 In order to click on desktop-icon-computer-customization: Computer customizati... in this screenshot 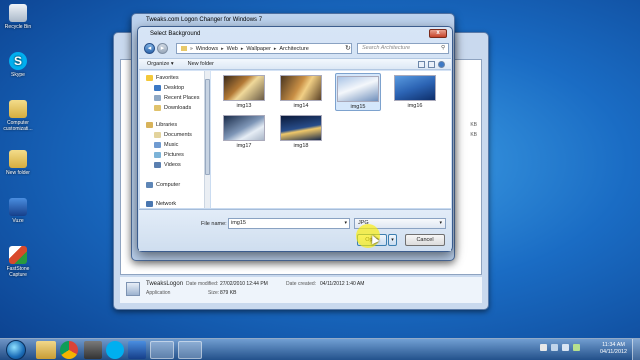, I will do `click(18, 116)`.